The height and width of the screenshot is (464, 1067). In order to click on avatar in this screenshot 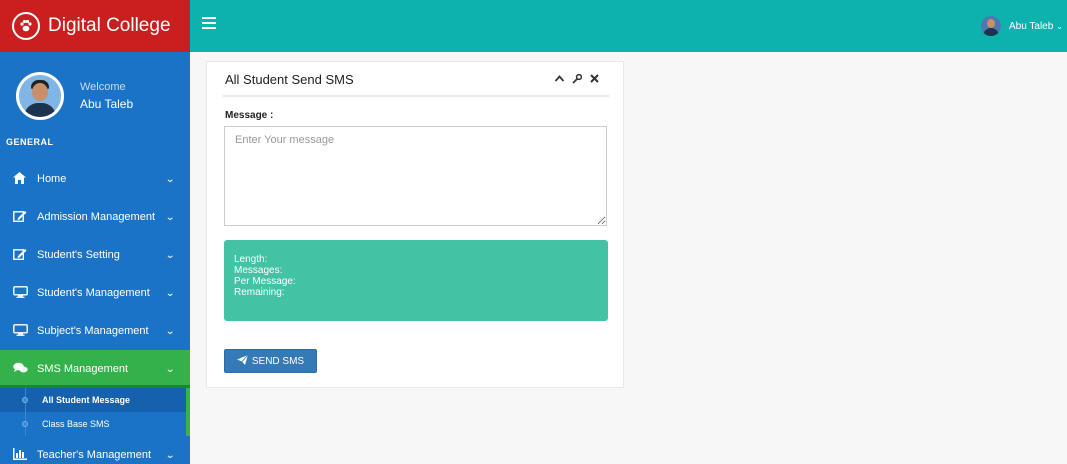, I will do `click(40, 96)`.